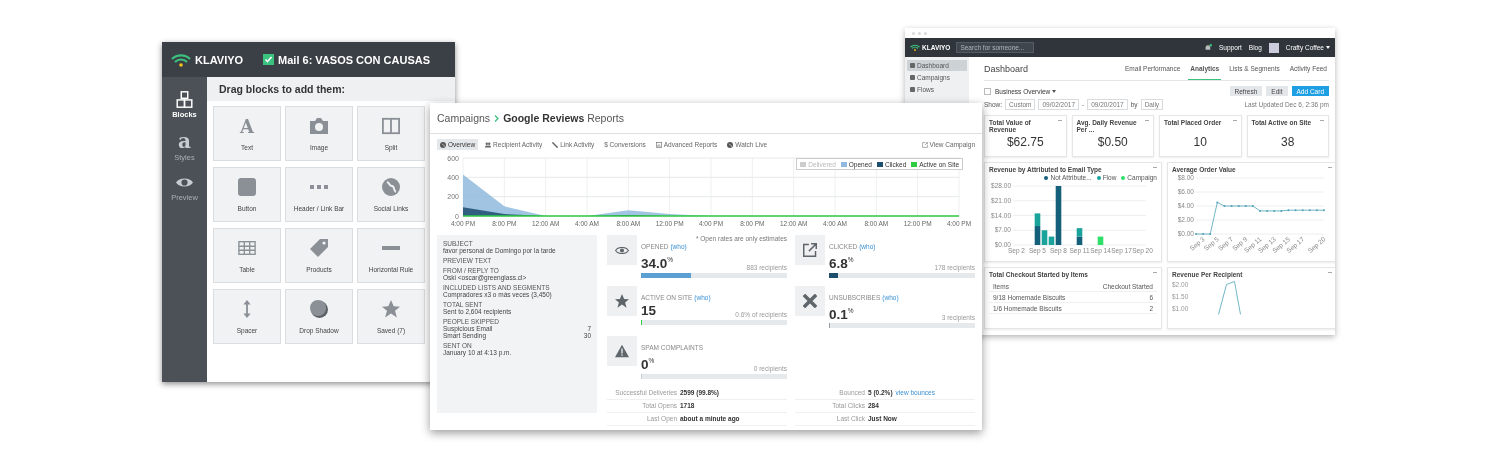 The height and width of the screenshot is (465, 1500). I want to click on blocks-heading: Drag blocks to add them:, so click(331, 89).